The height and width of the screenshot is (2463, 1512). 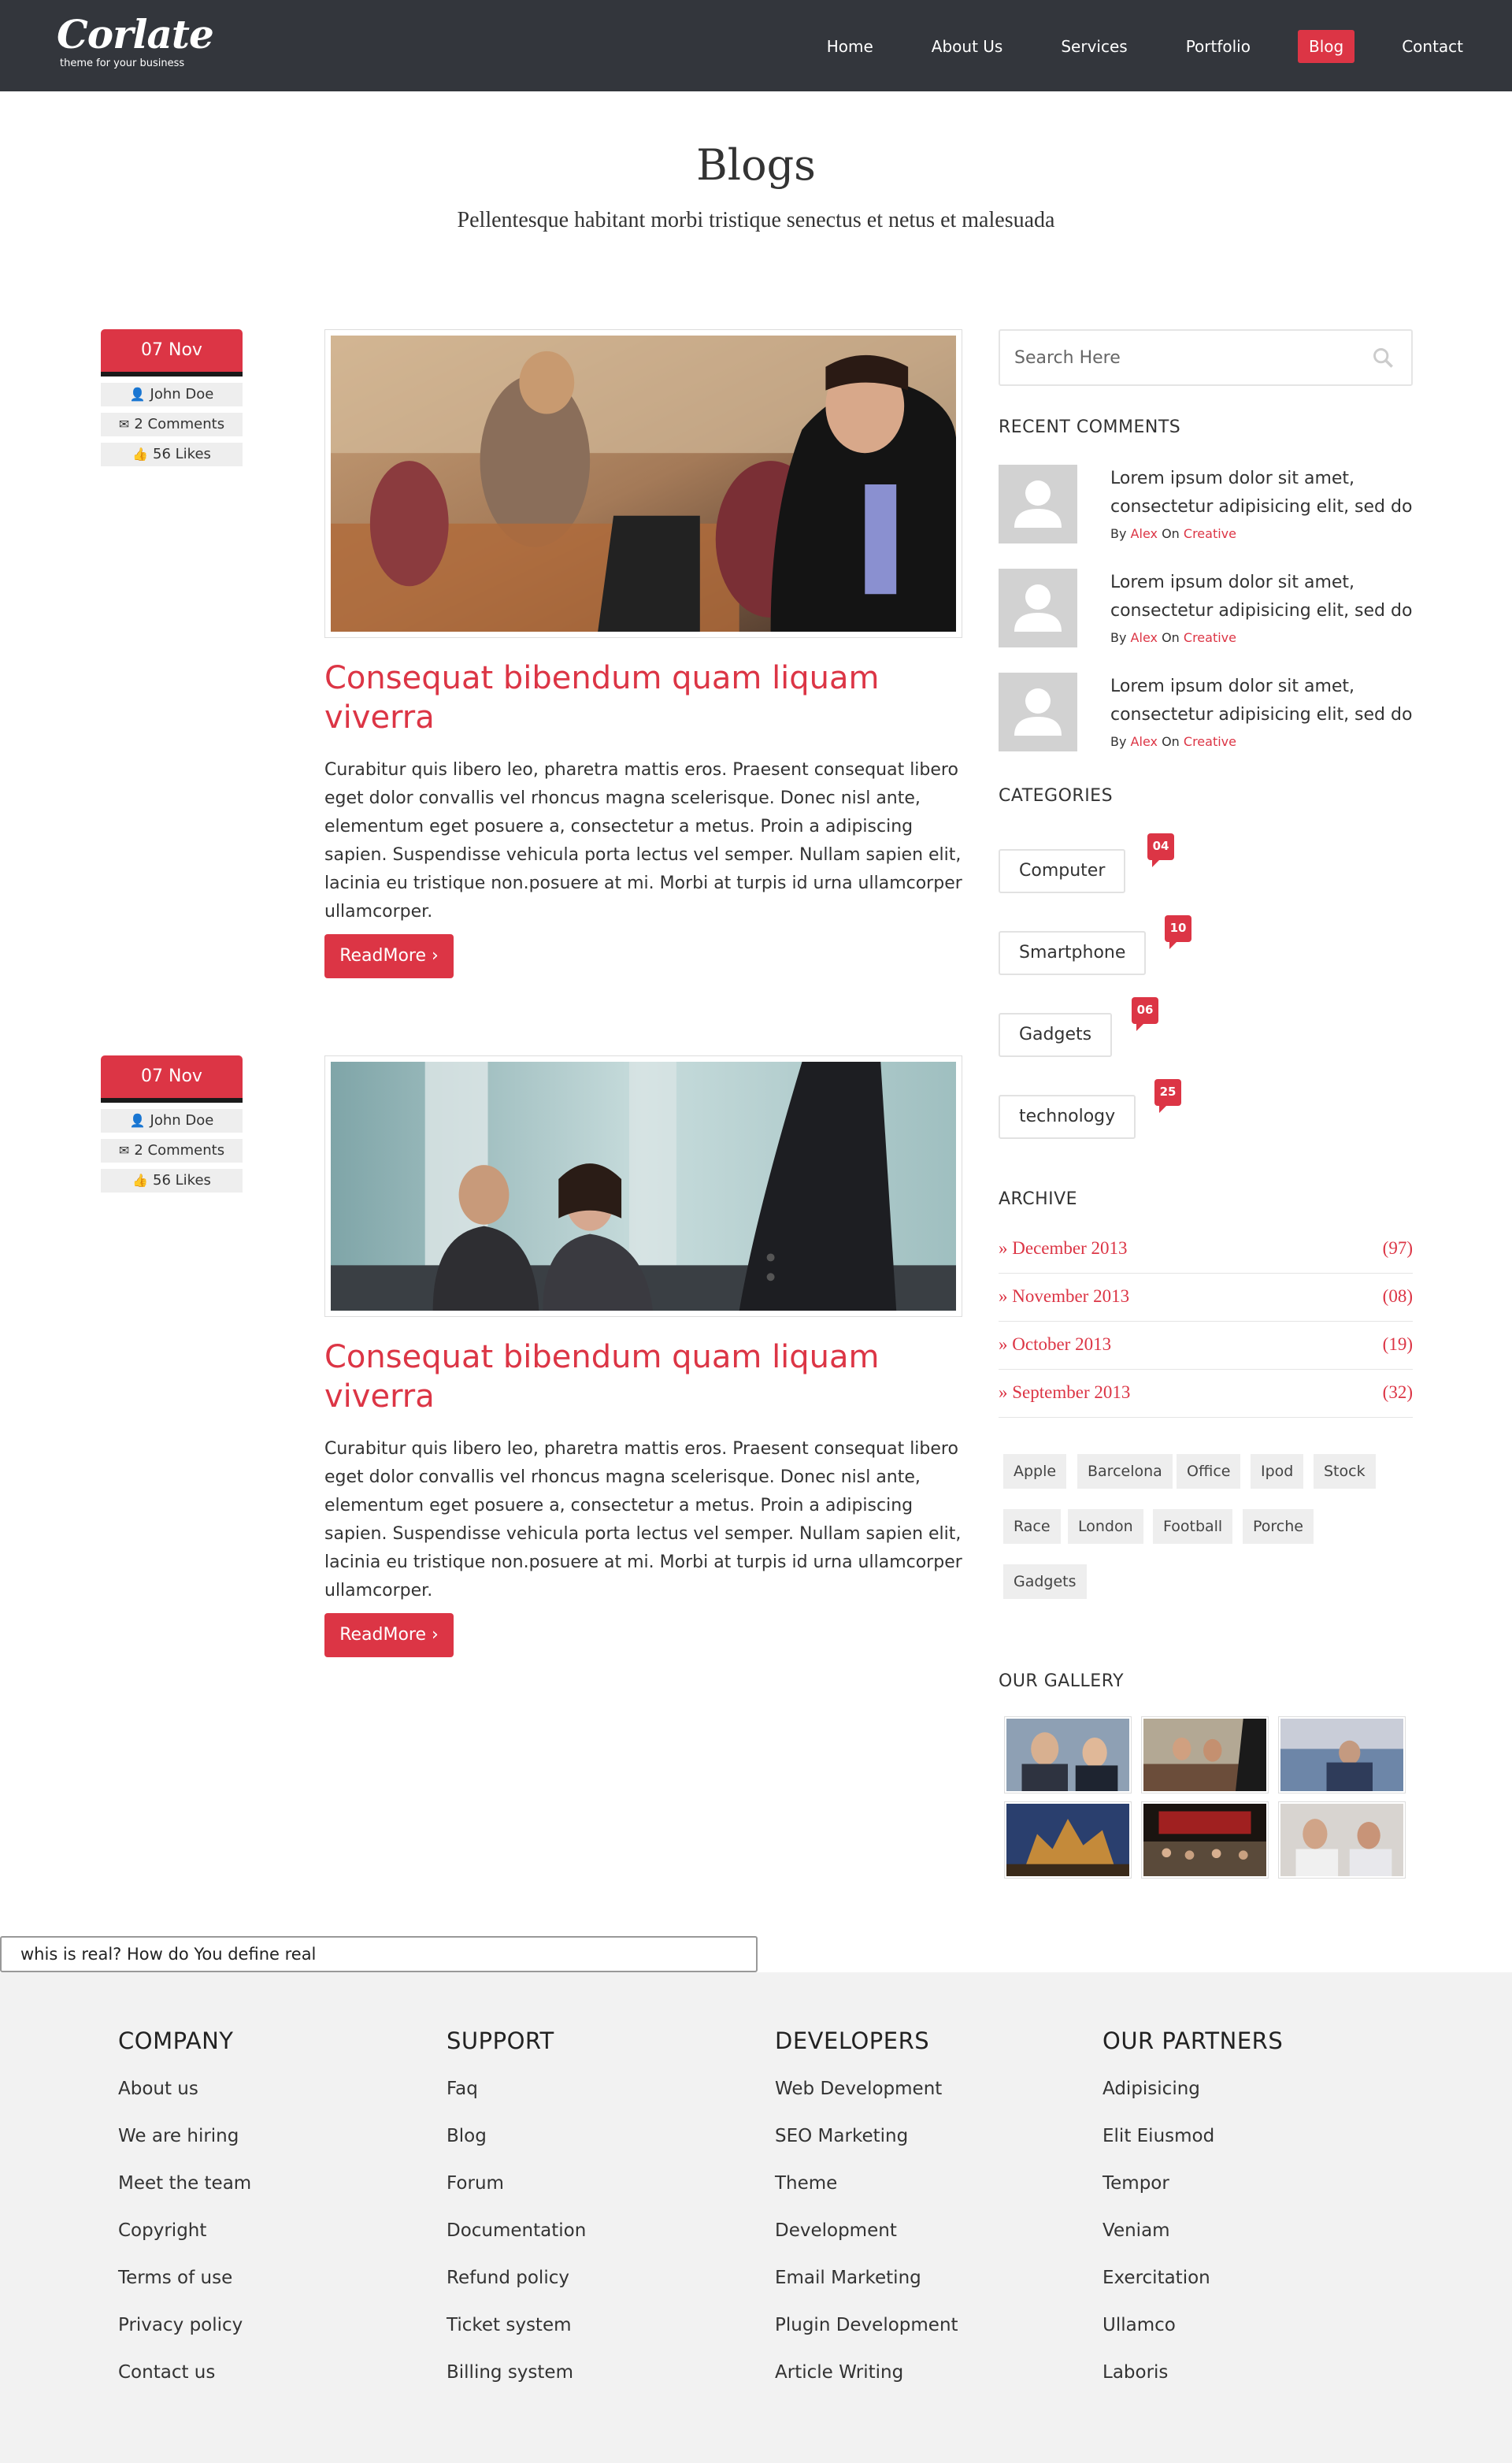 What do you see at coordinates (516, 2325) in the screenshot?
I see `footer-link: Ticket system` at bounding box center [516, 2325].